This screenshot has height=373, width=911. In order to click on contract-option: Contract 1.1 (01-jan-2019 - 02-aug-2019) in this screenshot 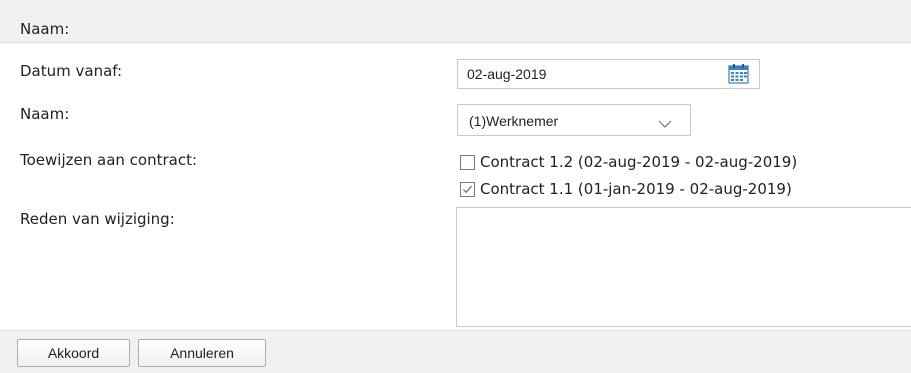, I will do `click(626, 189)`.